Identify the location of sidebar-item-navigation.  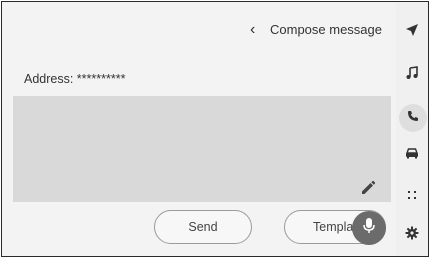
(412, 32).